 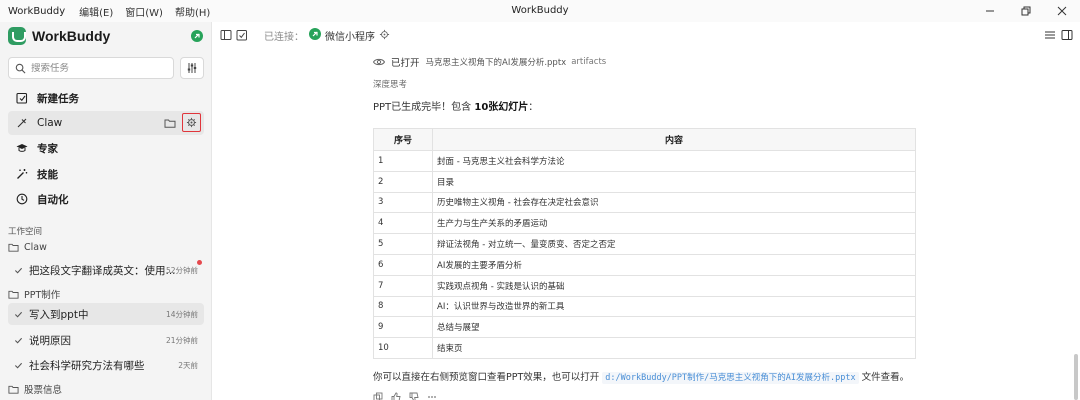 I want to click on restore-icon, so click(x=1026, y=11).